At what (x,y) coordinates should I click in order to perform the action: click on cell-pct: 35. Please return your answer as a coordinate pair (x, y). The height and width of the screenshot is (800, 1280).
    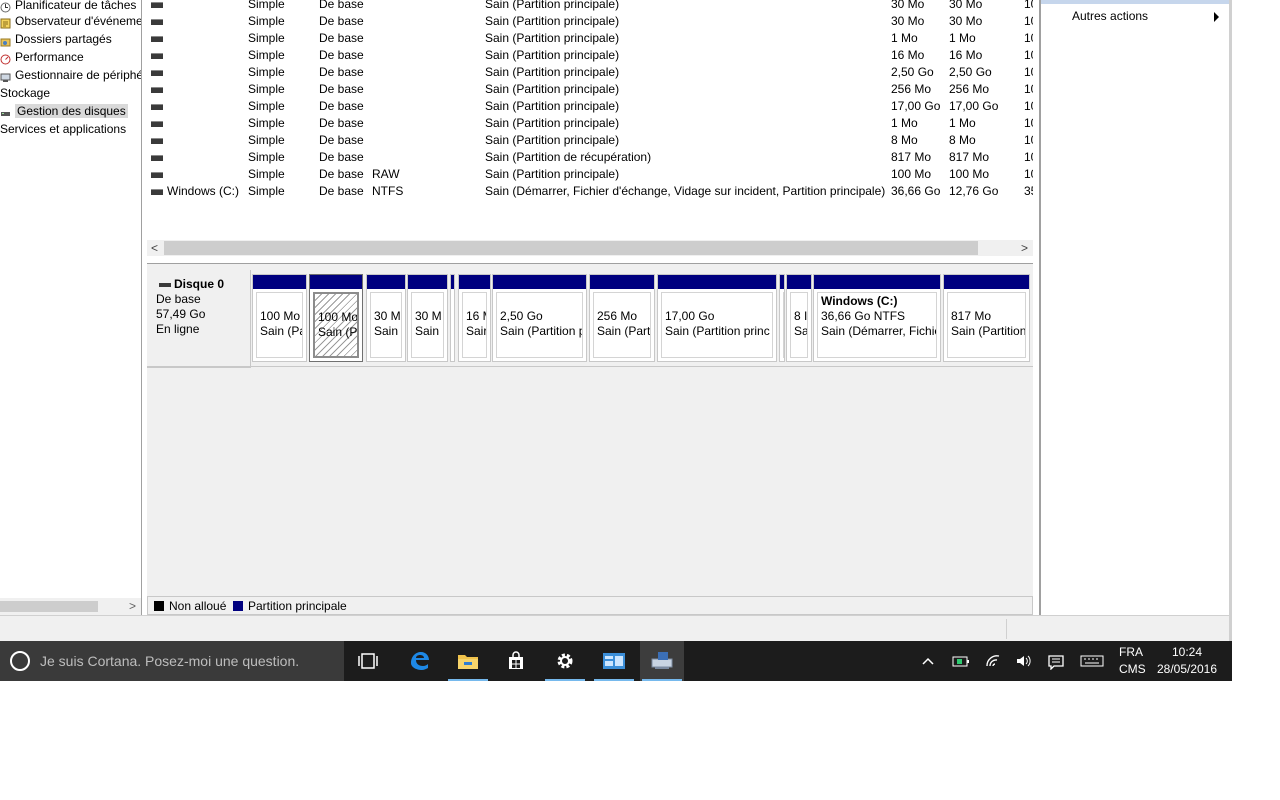
    Looking at the image, I should click on (1028, 191).